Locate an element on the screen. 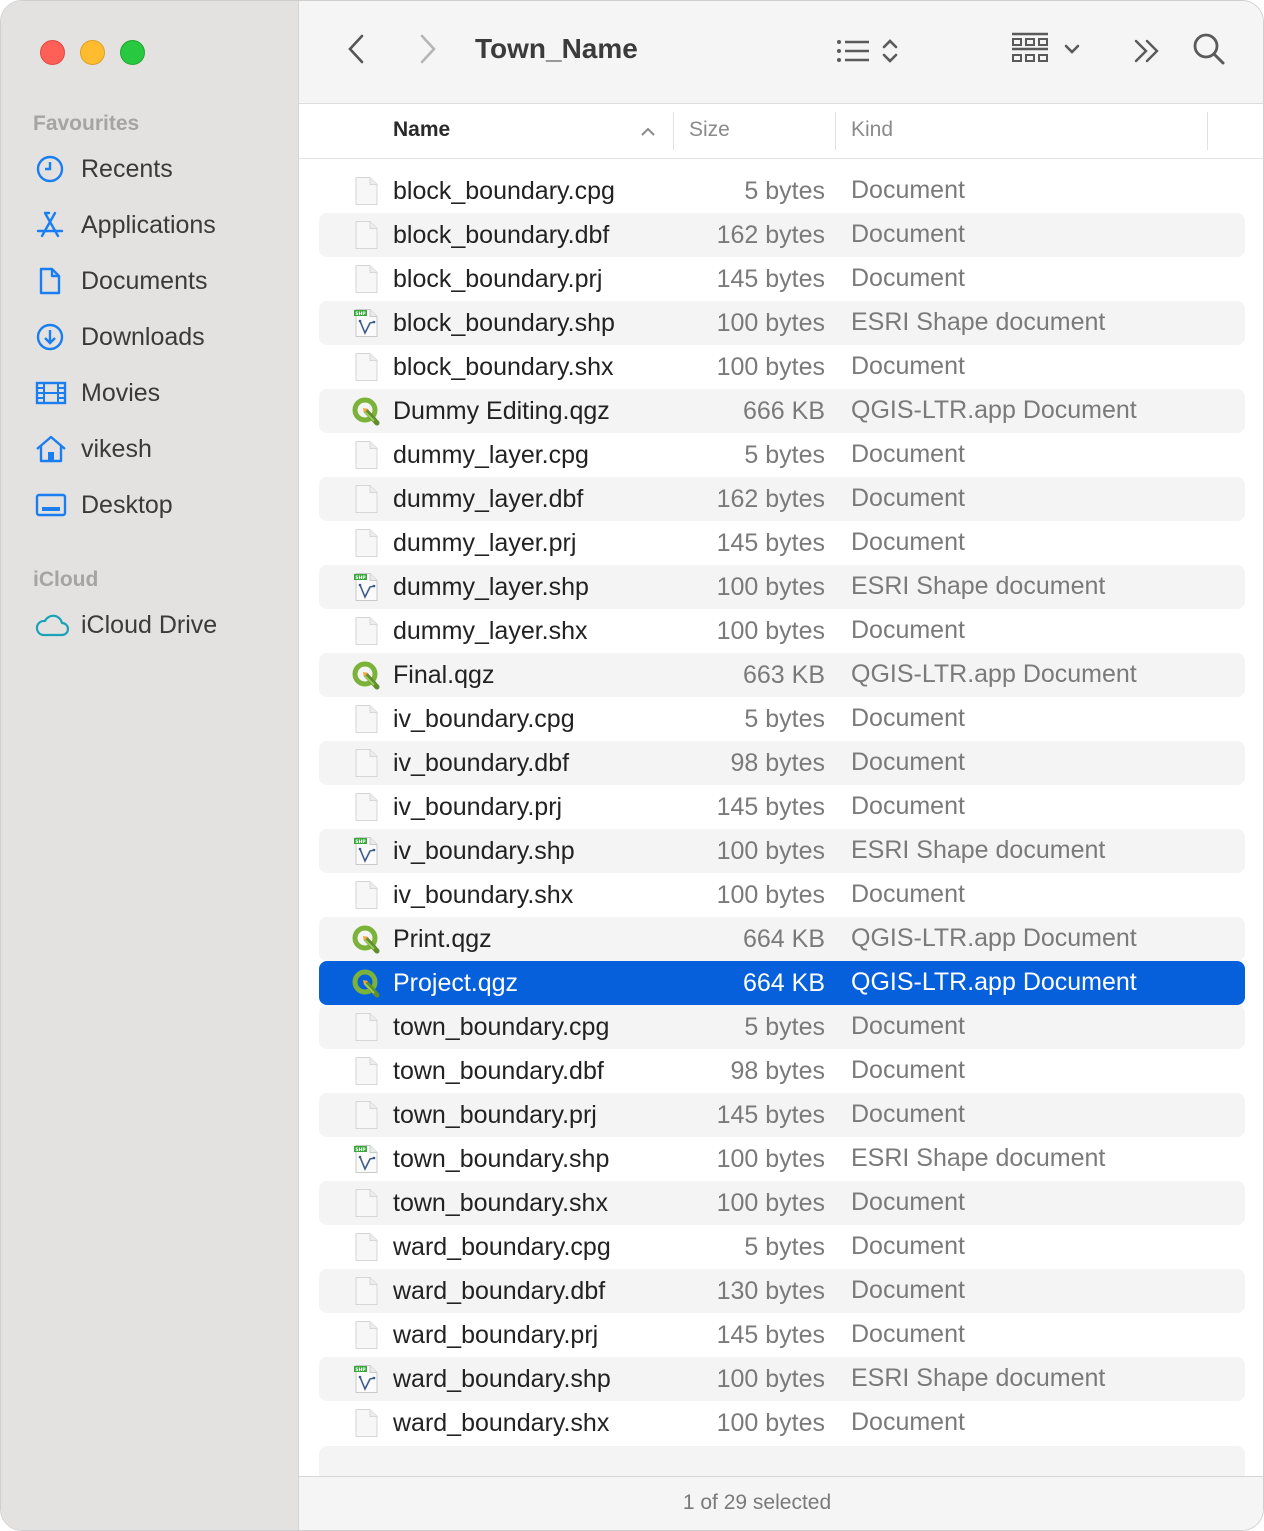  file-name: town_boundary.prj is located at coordinates (495, 1115).